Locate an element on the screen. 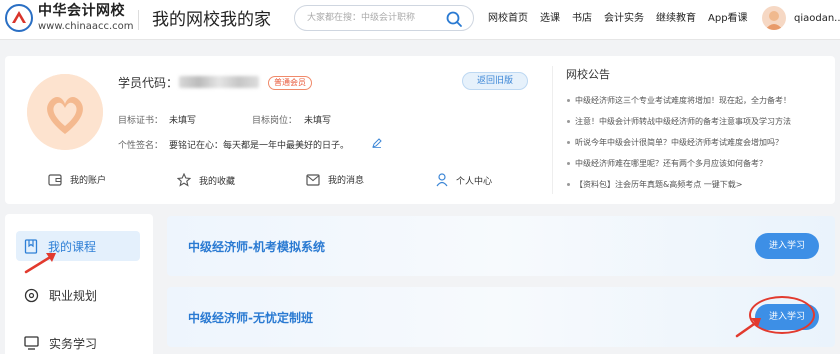 The height and width of the screenshot is (354, 840). target-cert-value: 未填写 is located at coordinates (183, 121).